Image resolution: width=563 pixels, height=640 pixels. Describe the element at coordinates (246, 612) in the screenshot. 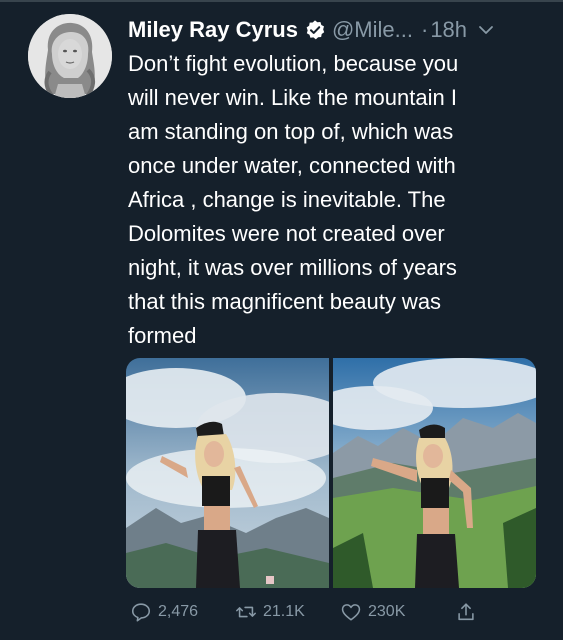

I see `retweet-icon` at that location.